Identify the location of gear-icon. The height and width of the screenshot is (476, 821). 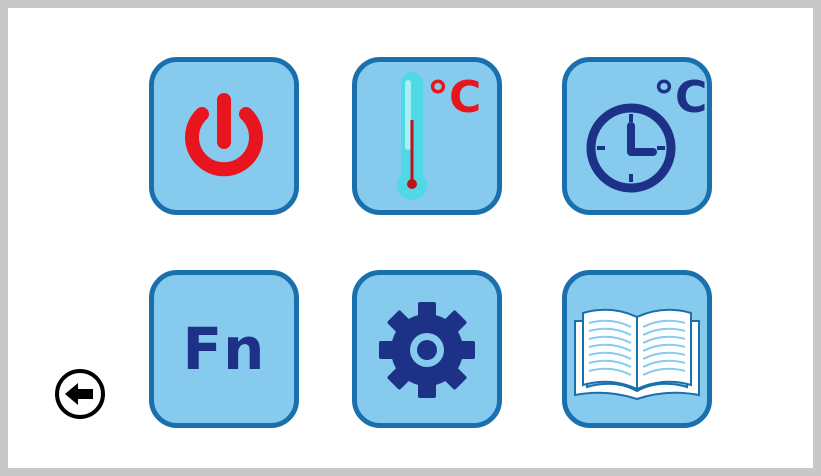
(427, 350).